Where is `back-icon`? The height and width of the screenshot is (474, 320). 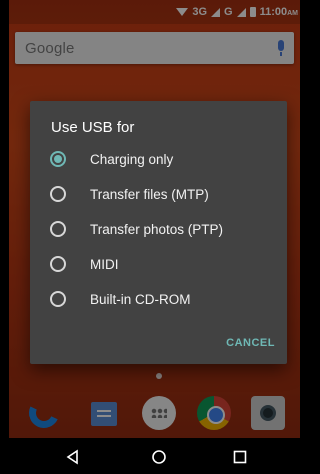 back-icon is located at coordinates (73, 457).